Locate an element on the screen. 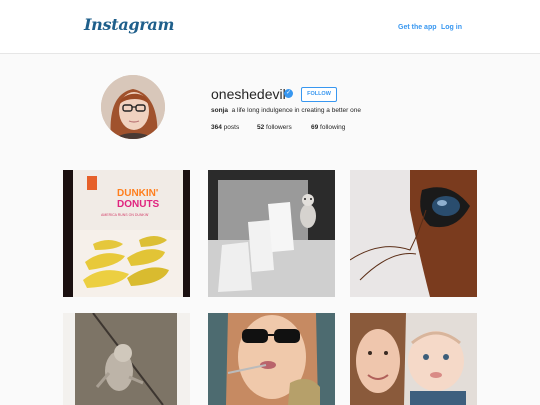 The width and height of the screenshot is (540, 405). horse-eye-photo is located at coordinates (413, 233).